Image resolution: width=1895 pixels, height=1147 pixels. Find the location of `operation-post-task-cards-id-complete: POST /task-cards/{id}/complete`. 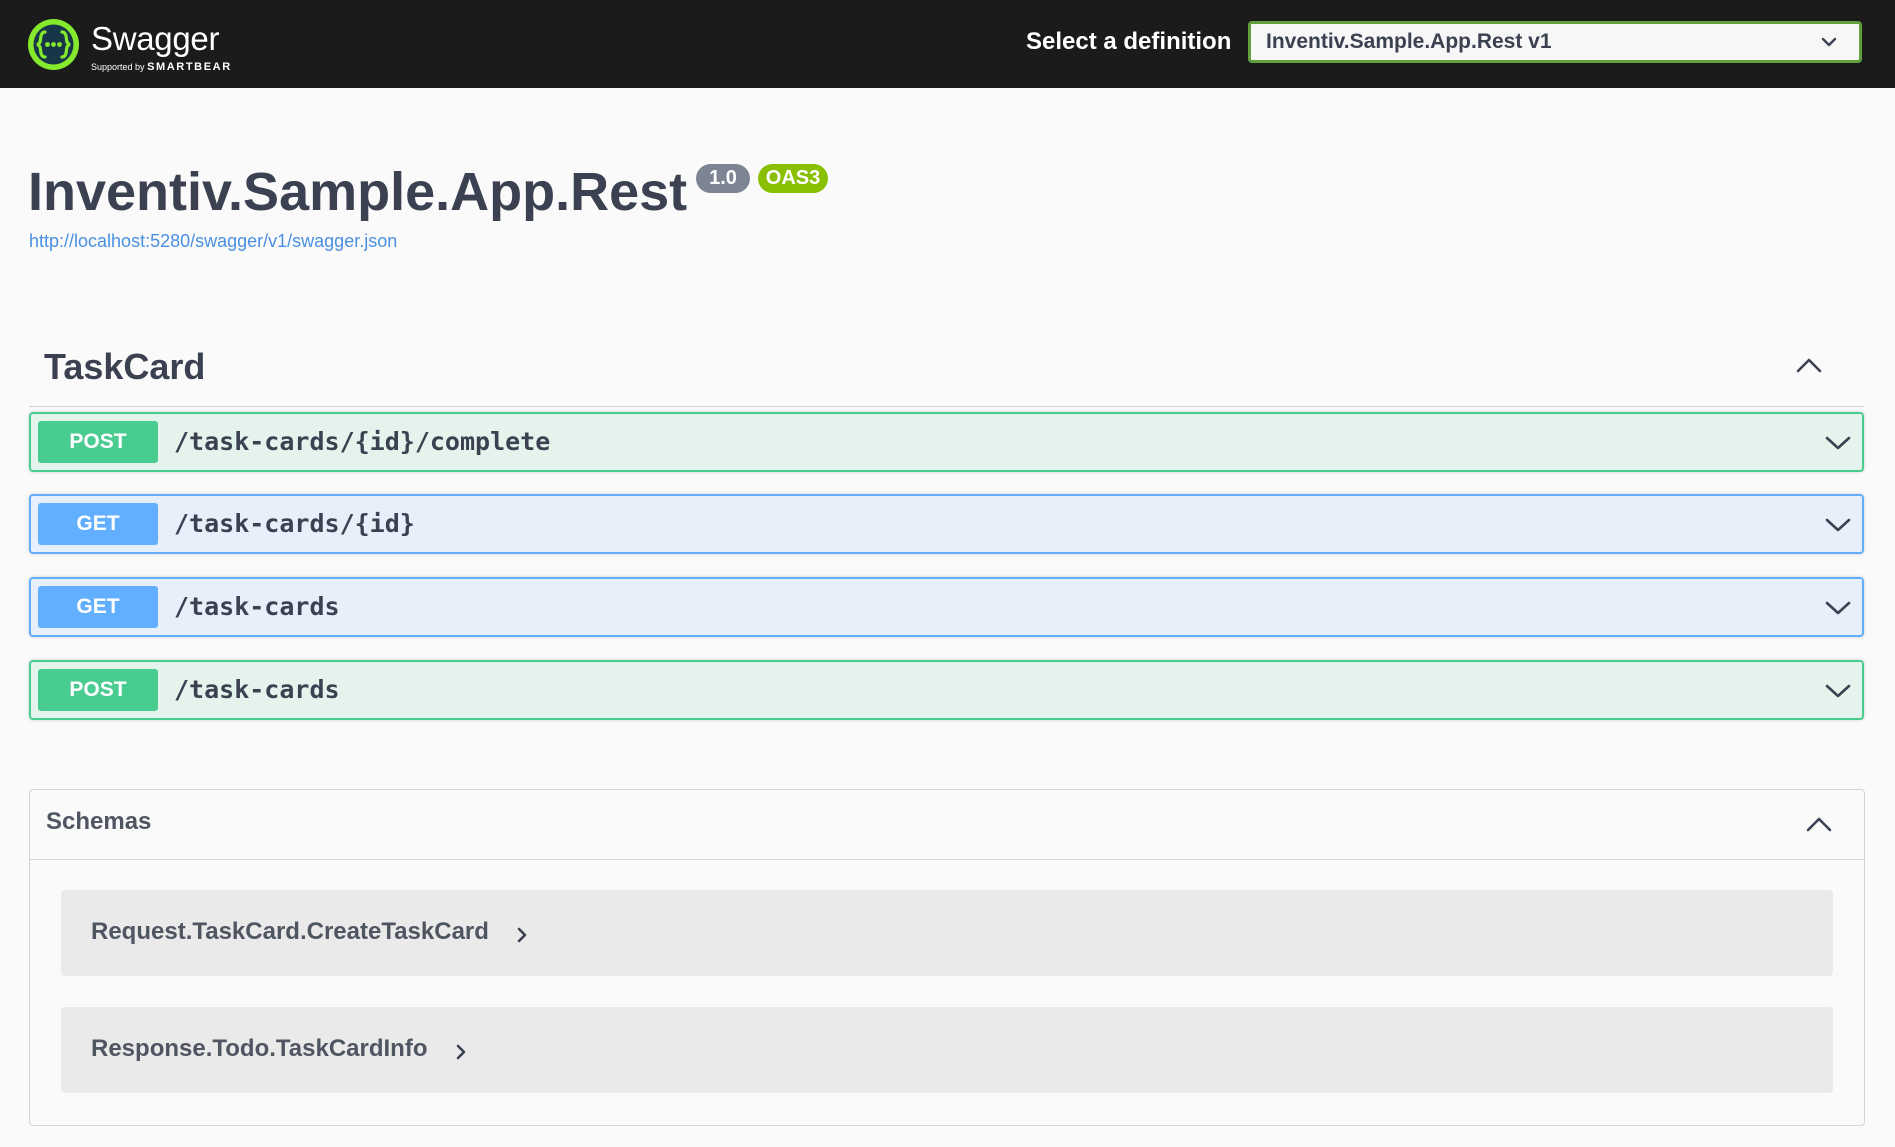

operation-post-task-cards-id-complete: POST /task-cards/{id}/complete is located at coordinates (946, 442).